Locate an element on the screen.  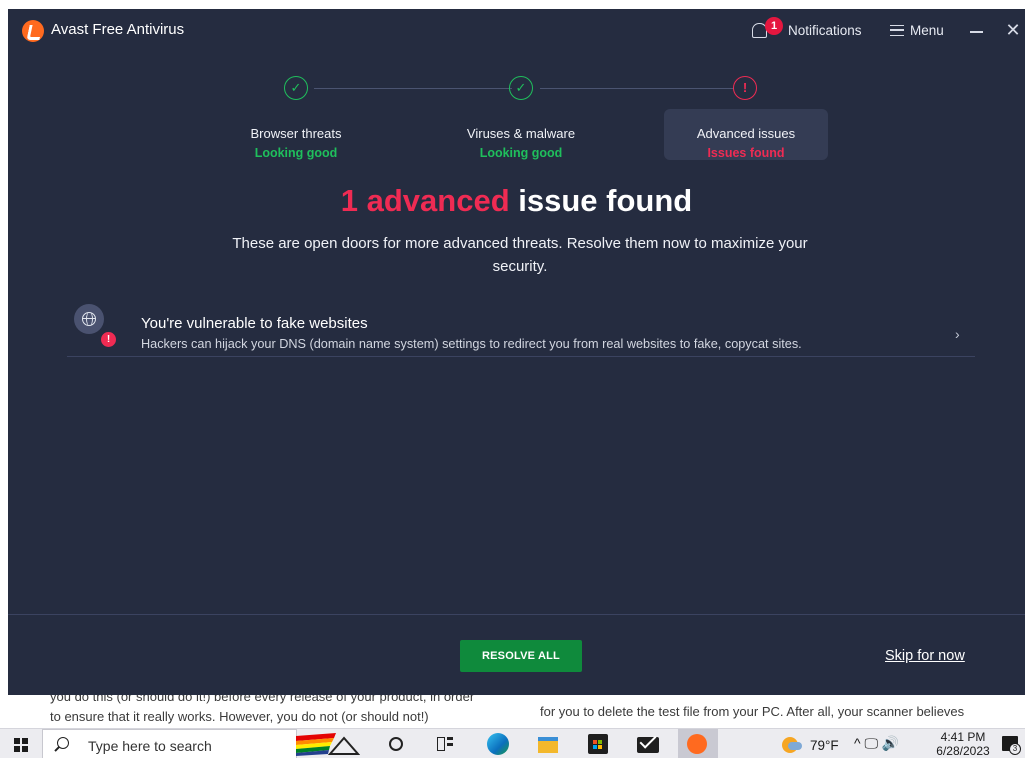
menu-button: Menu is located at coordinates (920, 32).